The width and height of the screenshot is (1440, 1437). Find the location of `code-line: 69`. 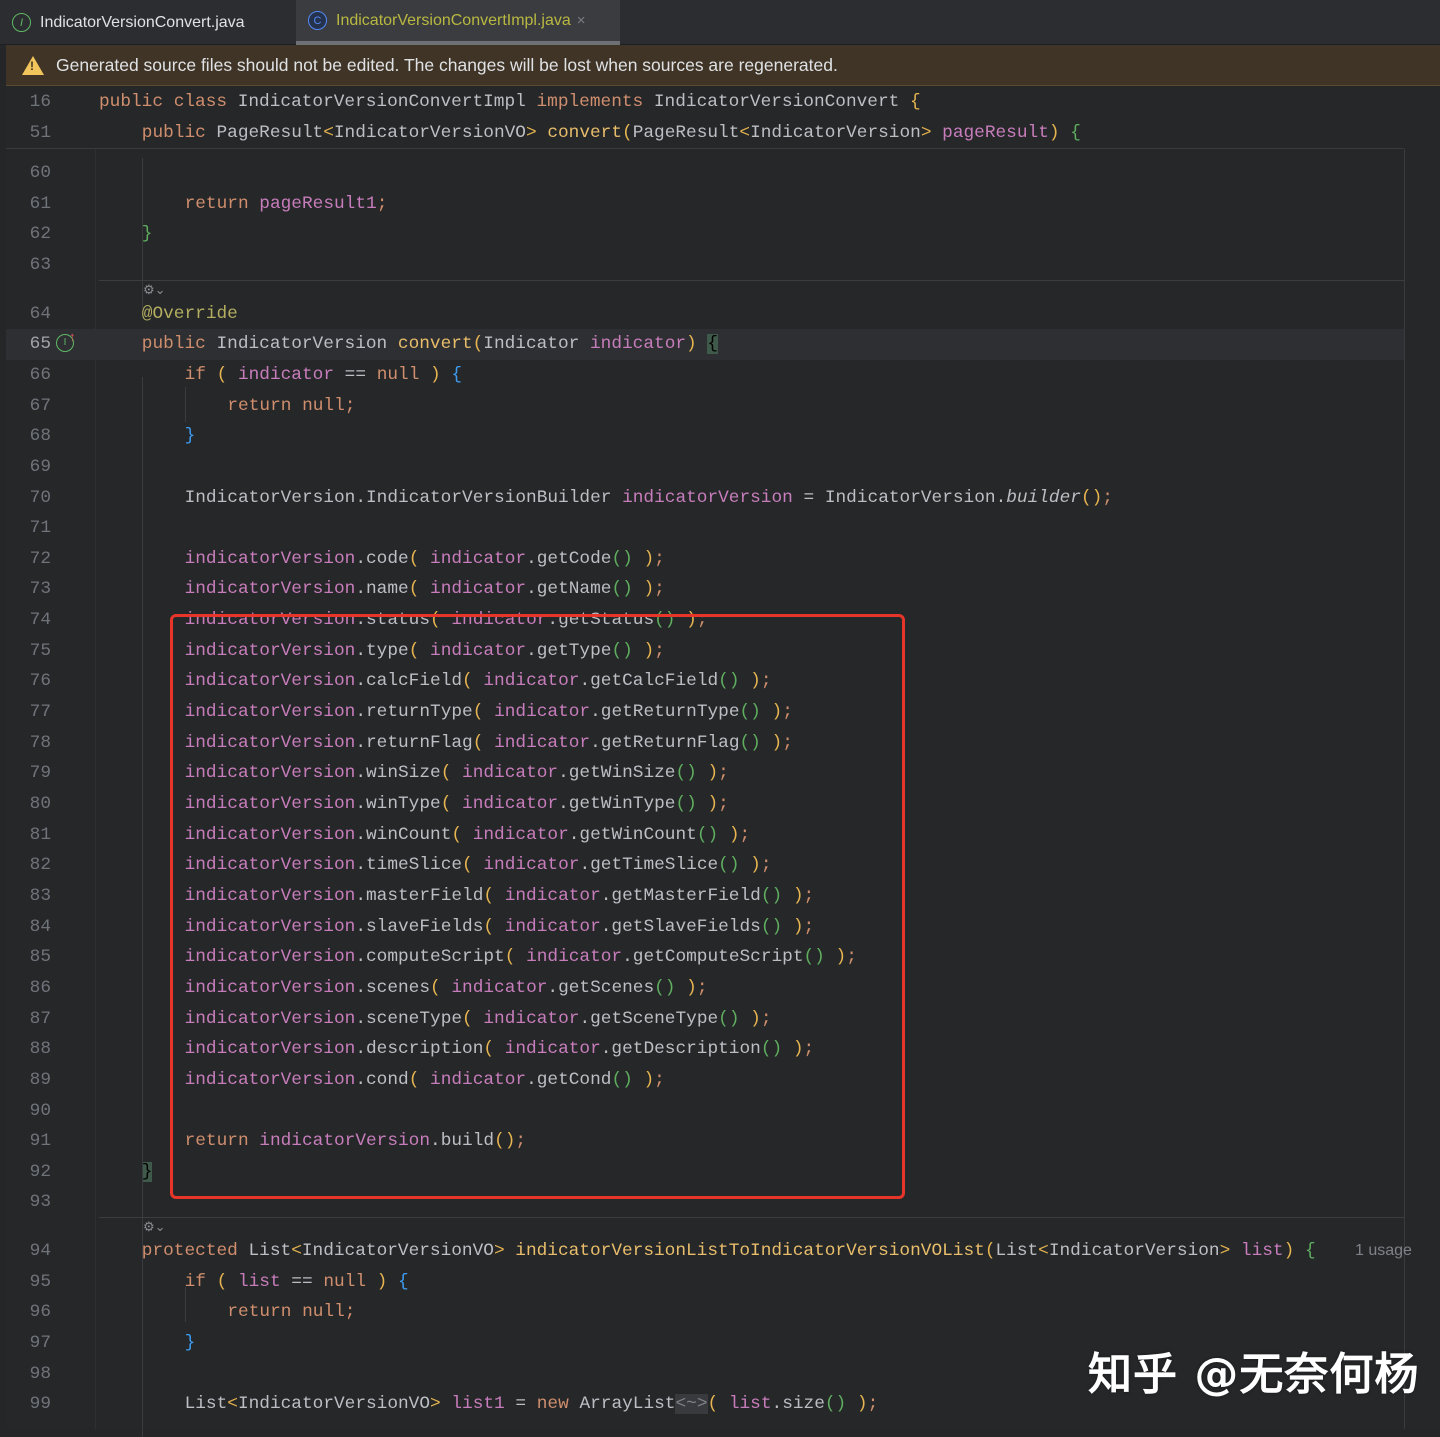

code-line: 69 is located at coordinates (705, 467).